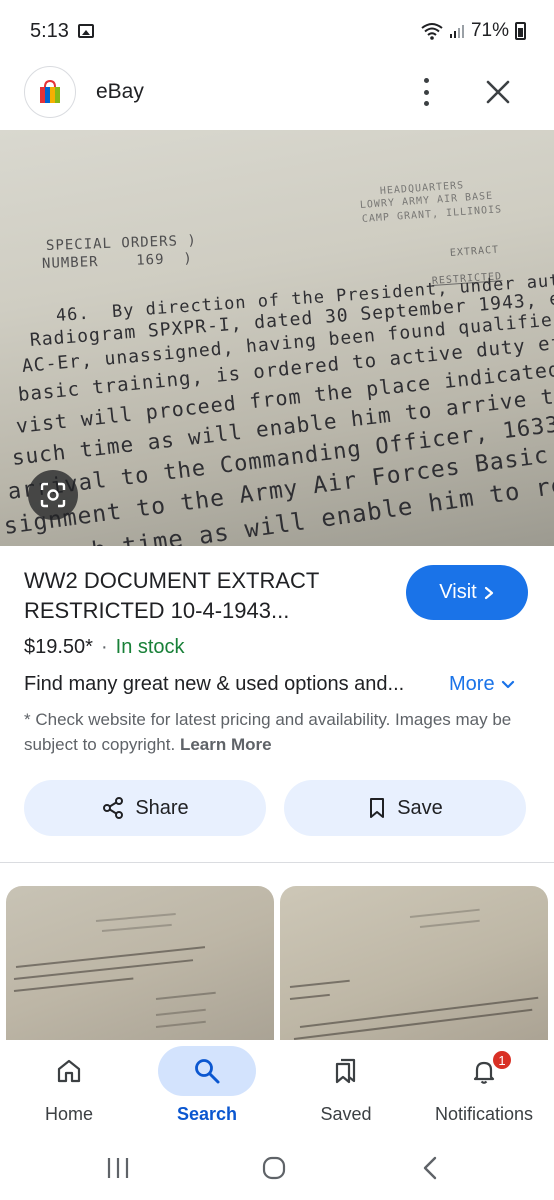  I want to click on more-options-icon, so click(426, 92).